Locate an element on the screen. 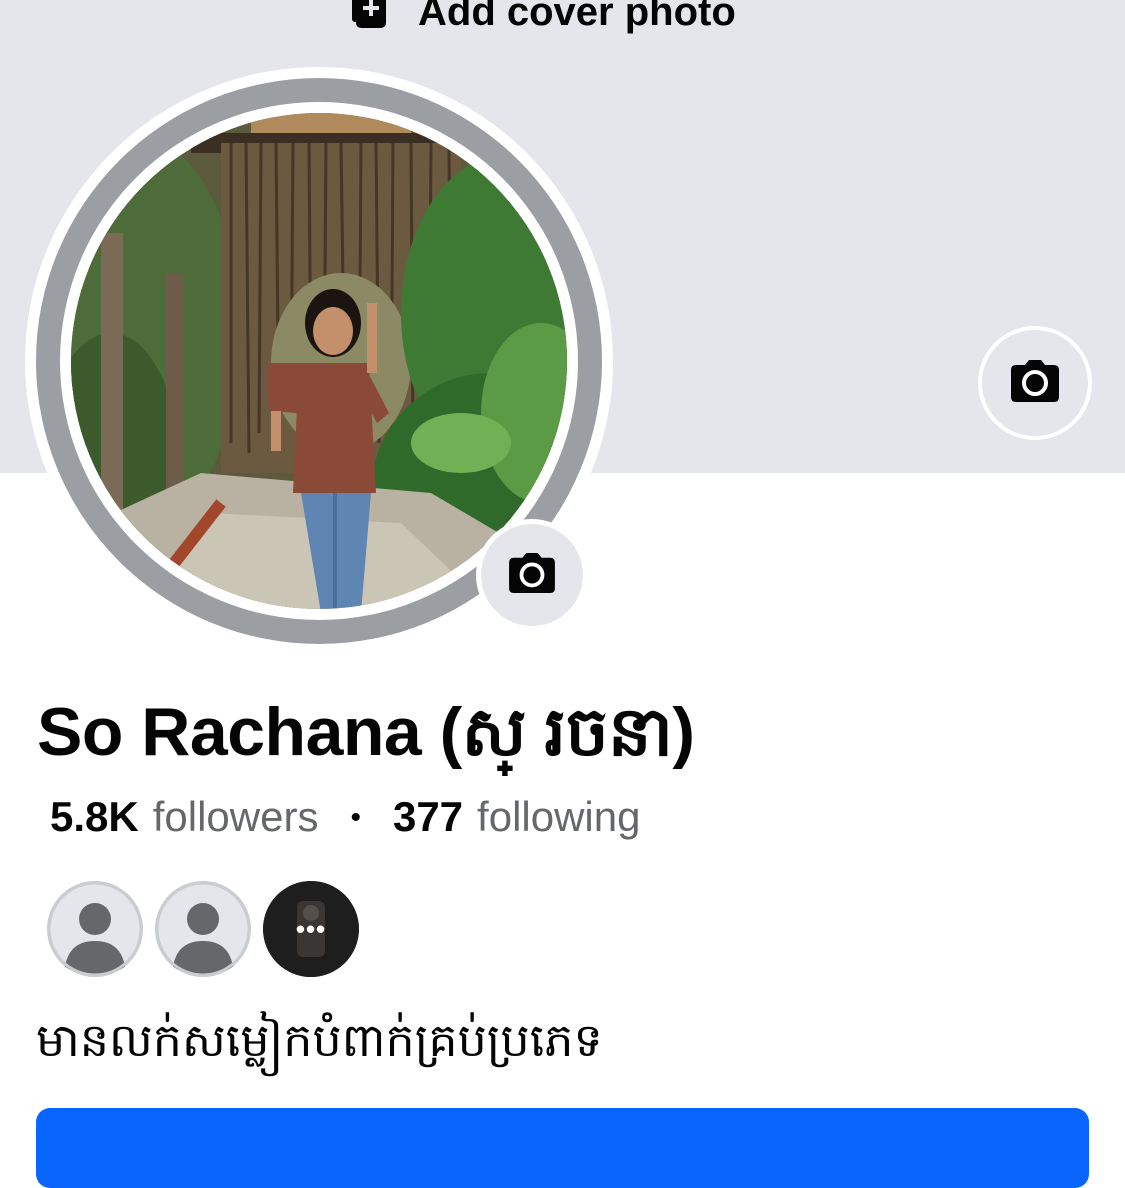  primary-action-button is located at coordinates (562, 1148).